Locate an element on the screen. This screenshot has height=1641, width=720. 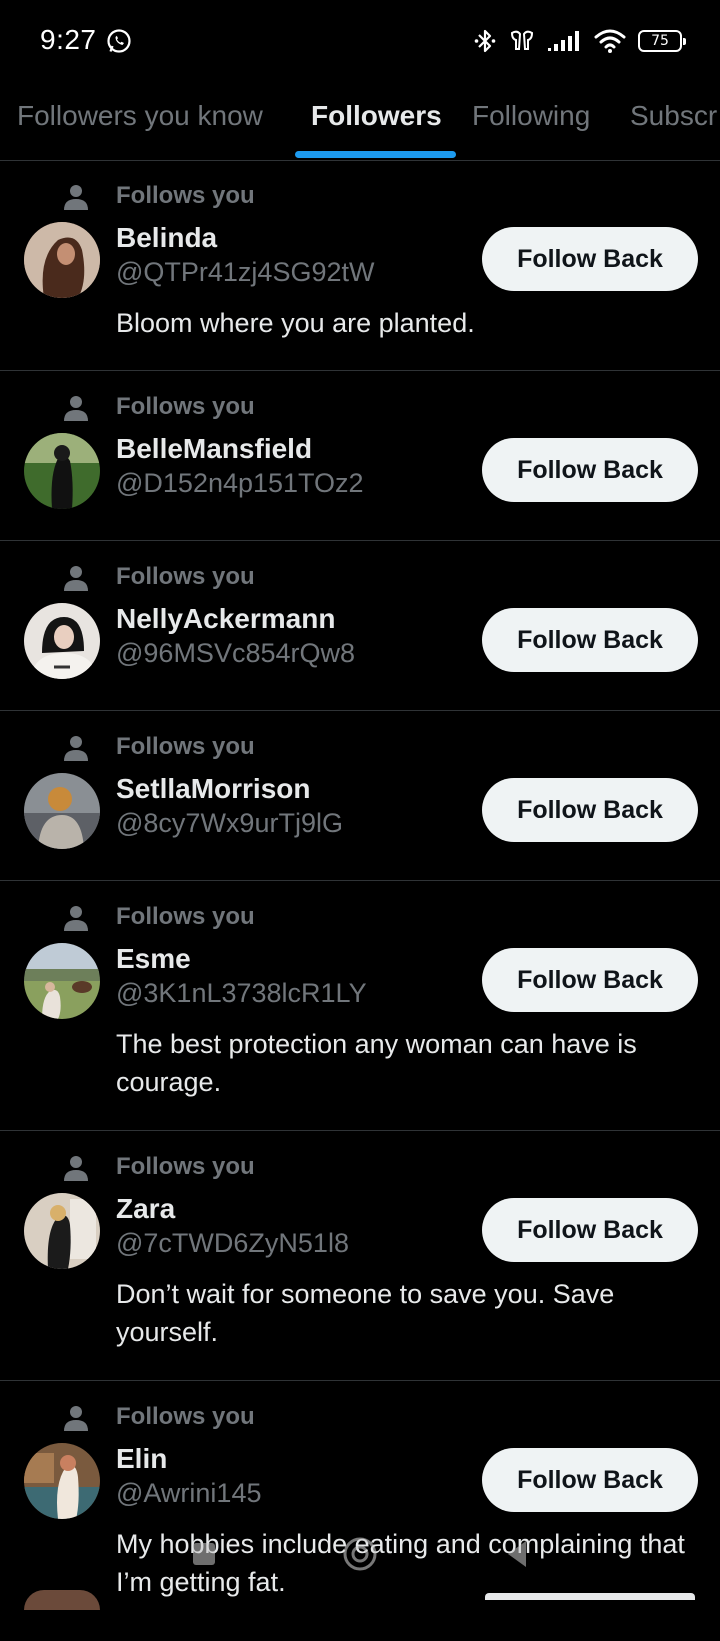
tab-followers-you-know: Followers you know is located at coordinates (140, 130).